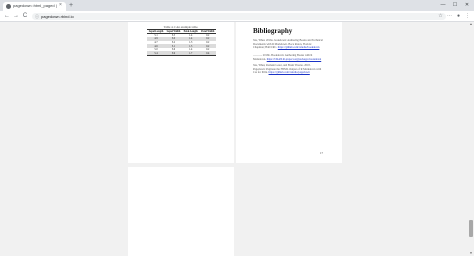 This screenshot has width=474, height=256. Describe the element at coordinates (207, 53) in the screenshot. I see `table-cell: 0.4` at that location.